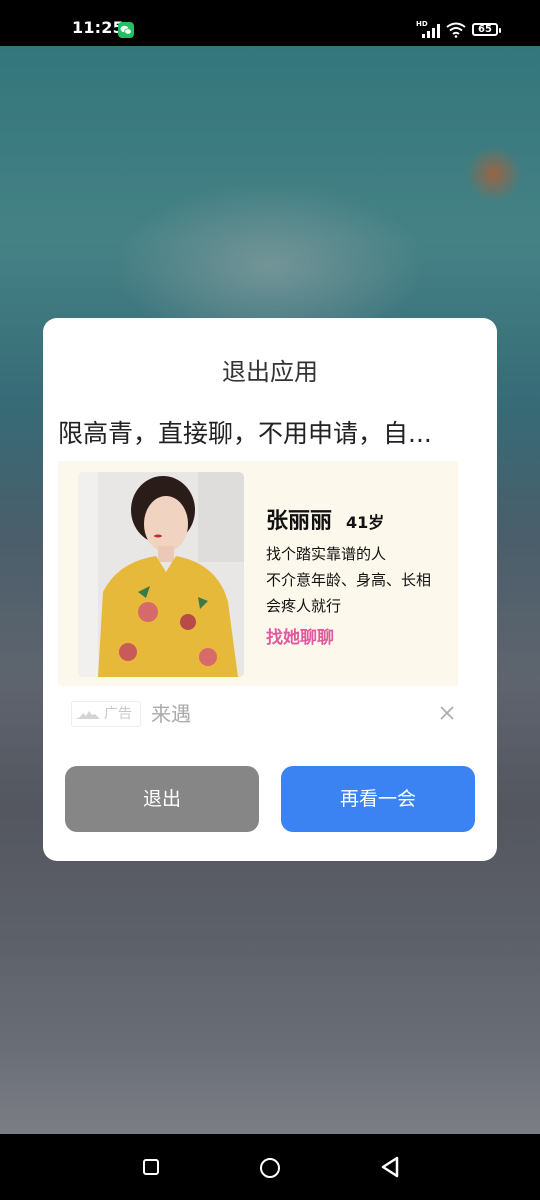  I want to click on ad-footer: 广告 来遇, so click(271, 716).